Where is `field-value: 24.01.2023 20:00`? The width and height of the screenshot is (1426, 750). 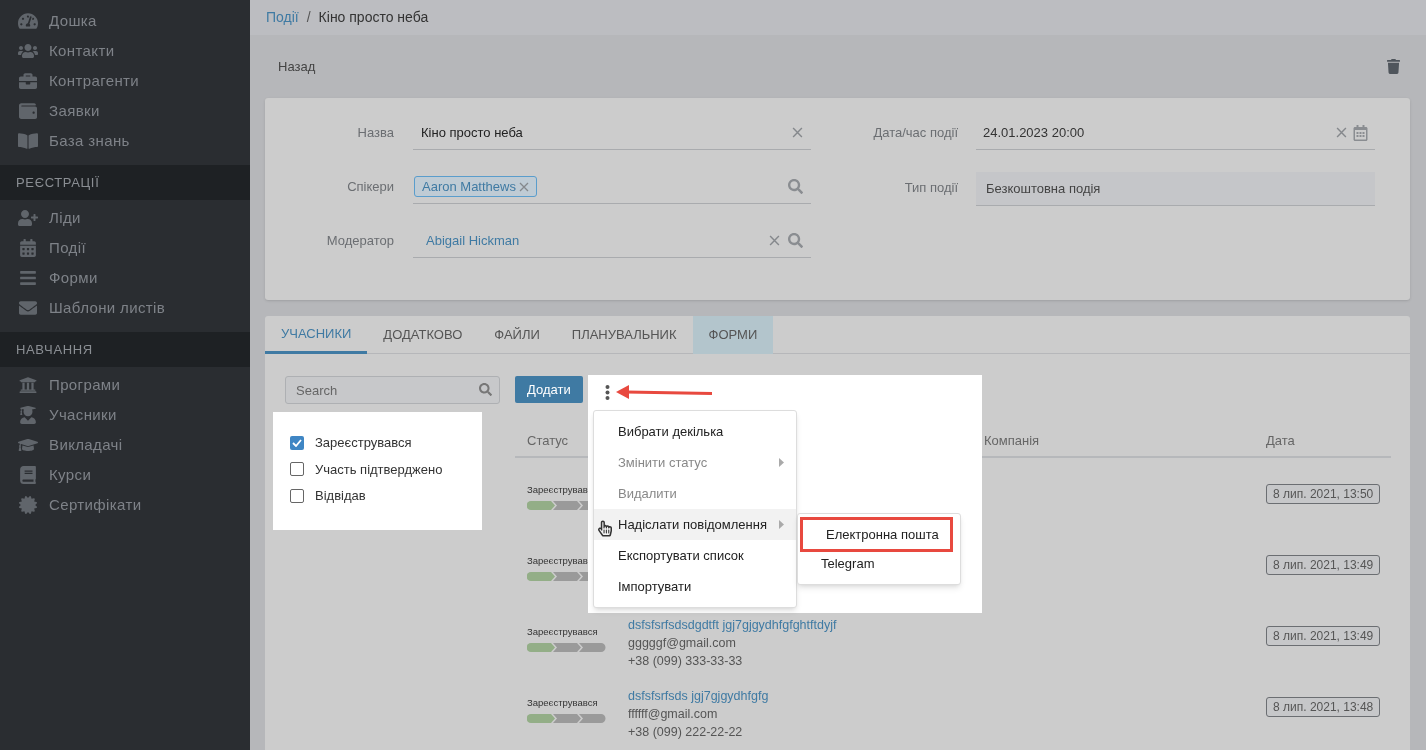
field-value: 24.01.2023 20:00 is located at coordinates (1034, 132).